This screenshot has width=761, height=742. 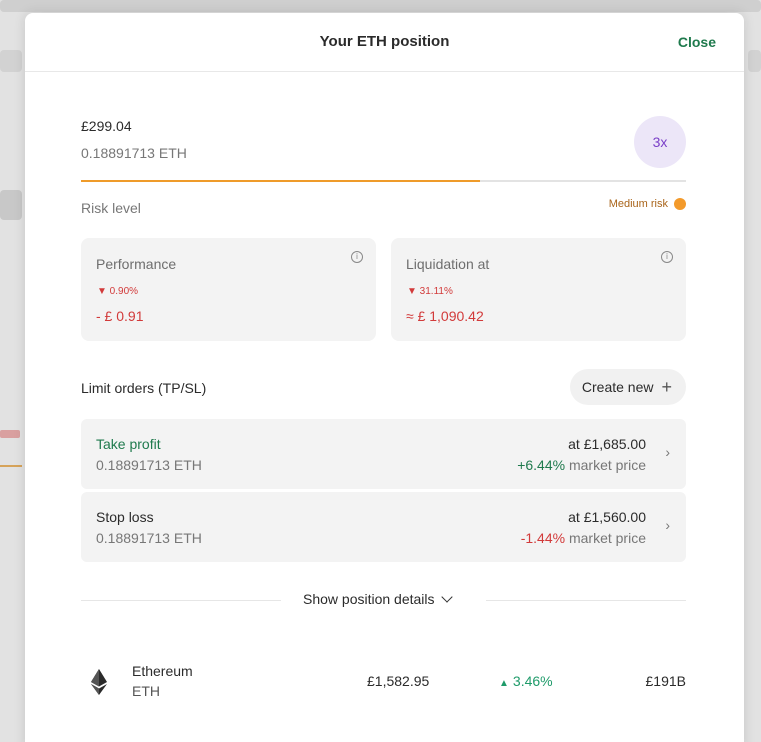 What do you see at coordinates (281, 181) in the screenshot?
I see `risk-bar-fill` at bounding box center [281, 181].